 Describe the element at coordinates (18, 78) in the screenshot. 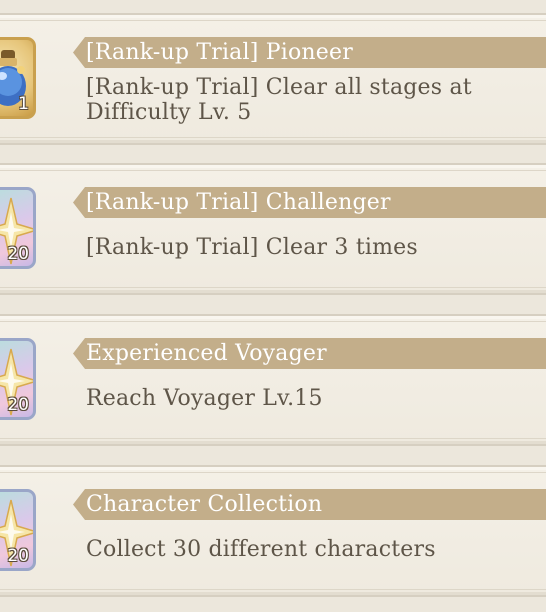

I see `reward-item-potion: 1` at that location.